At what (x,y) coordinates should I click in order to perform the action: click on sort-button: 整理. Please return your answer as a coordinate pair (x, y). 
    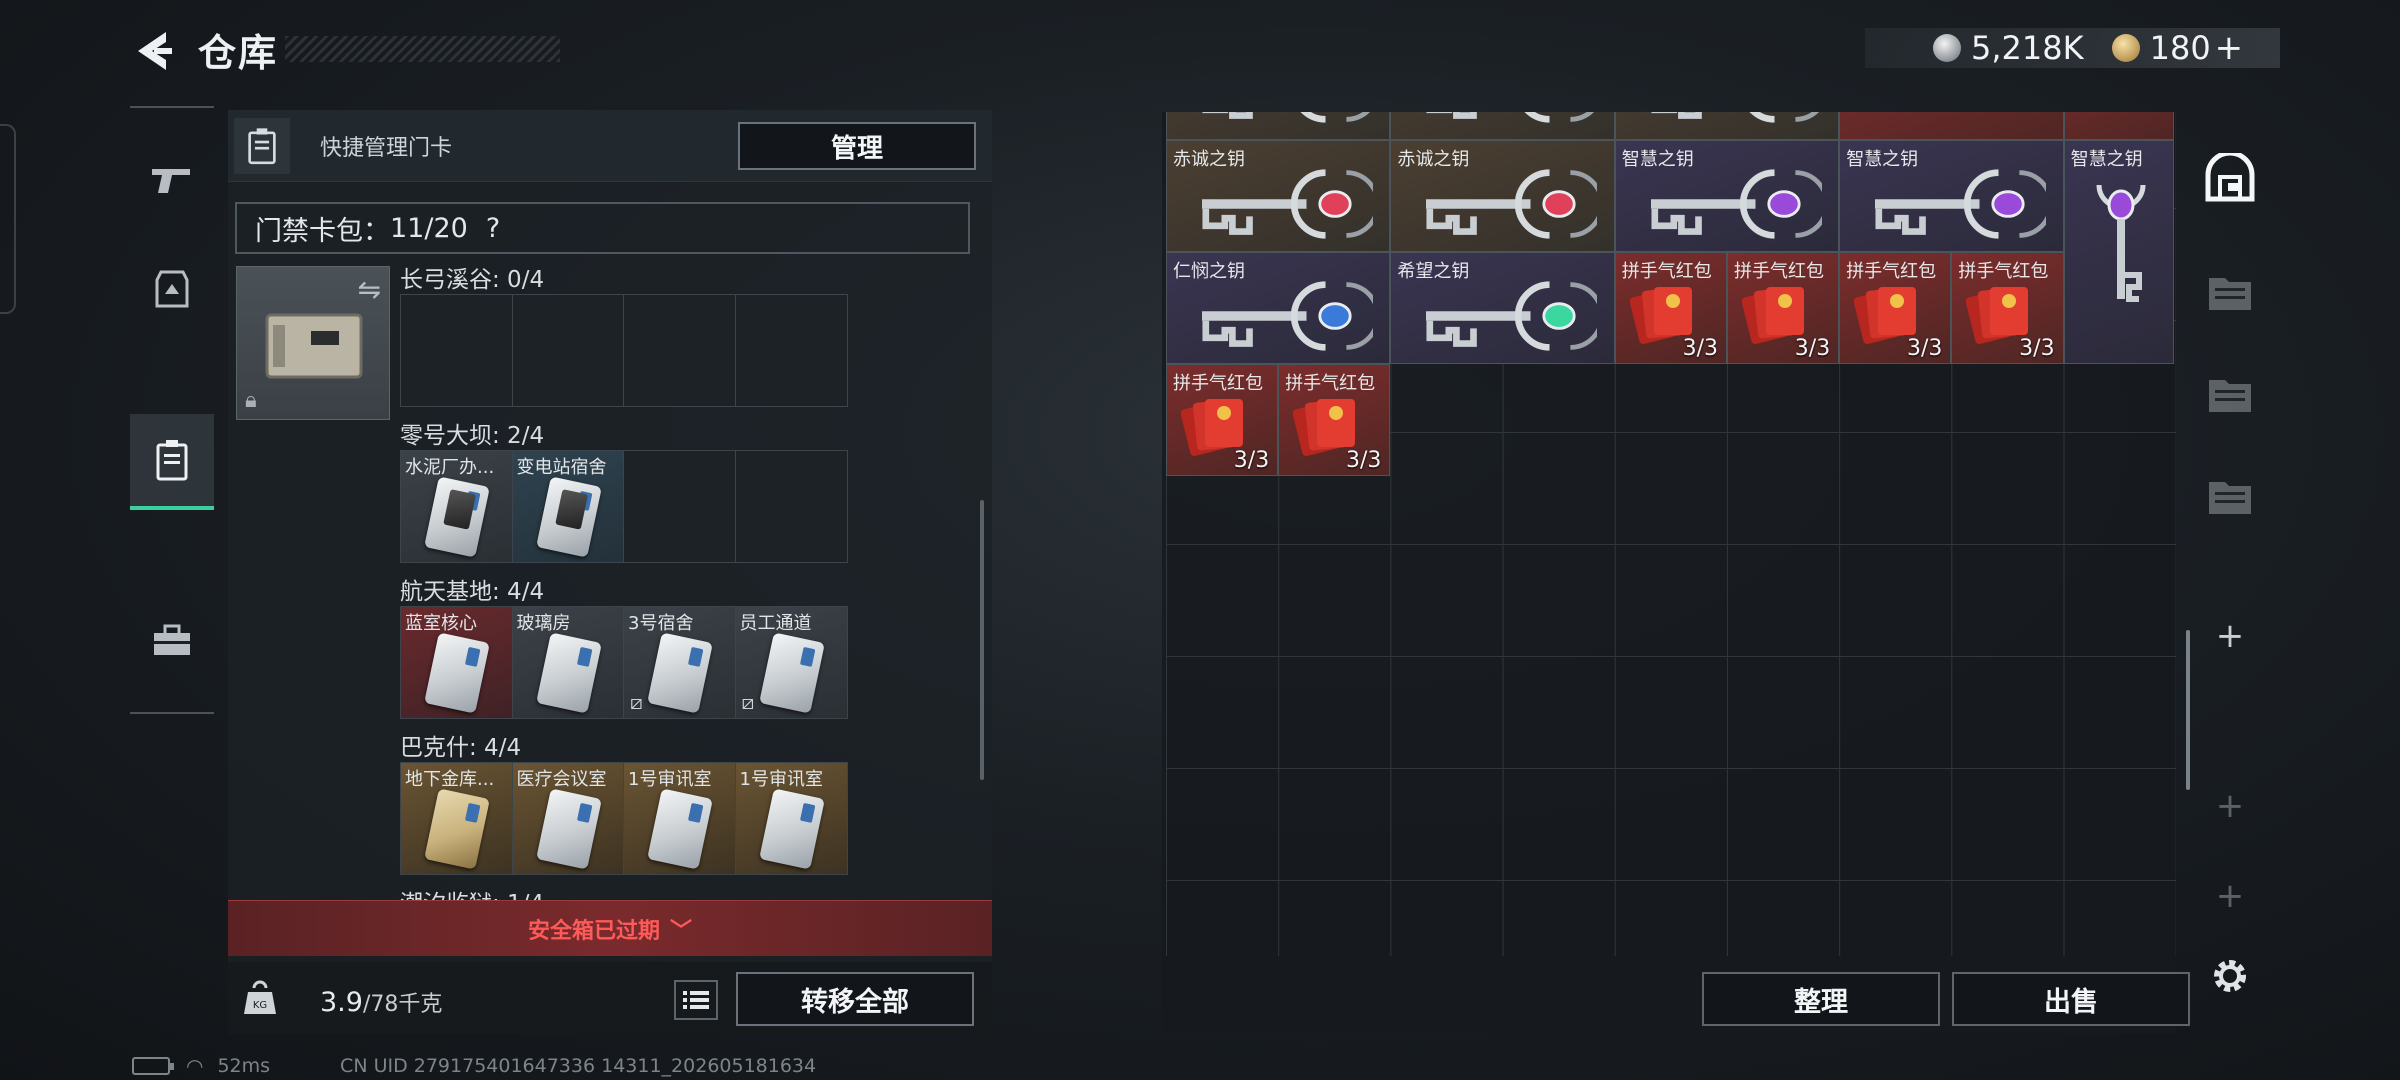
    Looking at the image, I should click on (1821, 999).